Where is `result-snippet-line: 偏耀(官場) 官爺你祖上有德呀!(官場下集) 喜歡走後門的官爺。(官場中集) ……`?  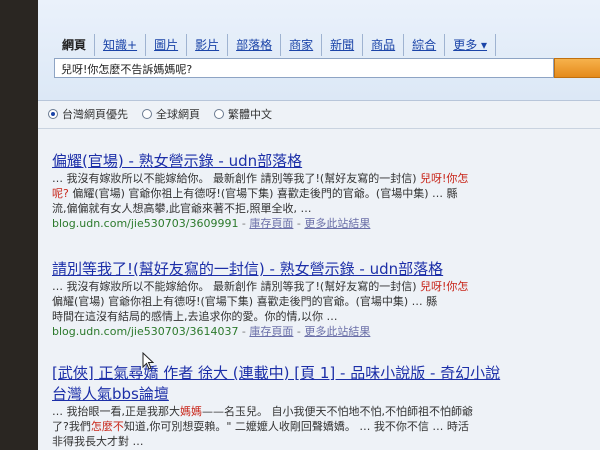 result-snippet-line: 偏耀(官場) 官爺你祖上有德呀!(官場下集) 喜歡走後門的官爺。(官場中集) …… is located at coordinates (326, 301).